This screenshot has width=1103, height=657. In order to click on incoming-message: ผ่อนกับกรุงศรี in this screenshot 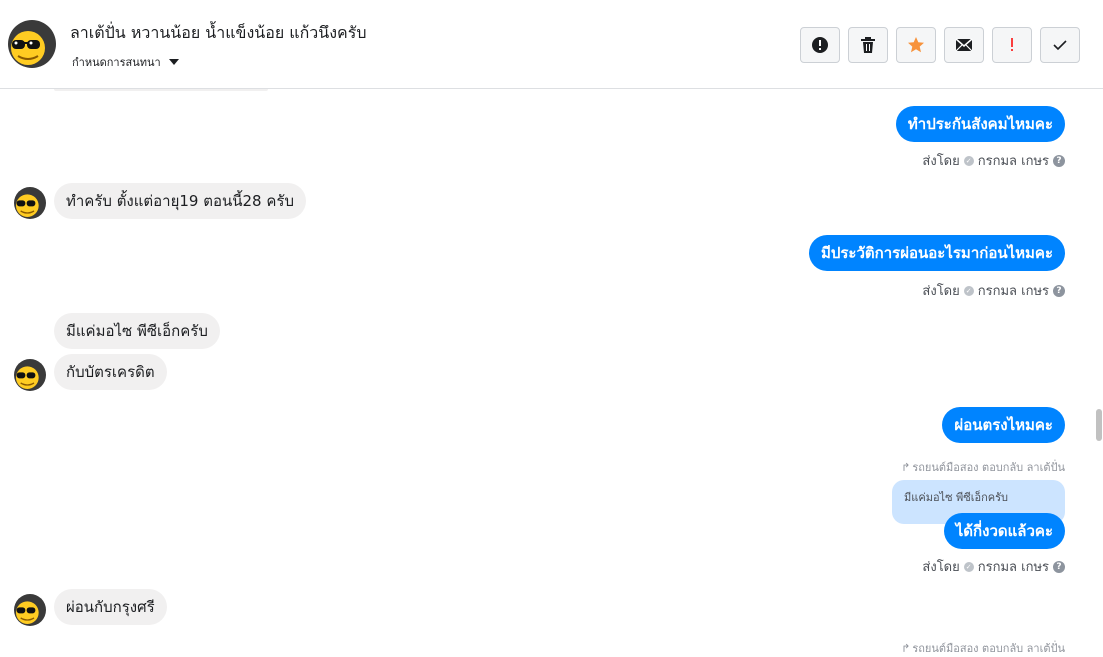, I will do `click(110, 607)`.